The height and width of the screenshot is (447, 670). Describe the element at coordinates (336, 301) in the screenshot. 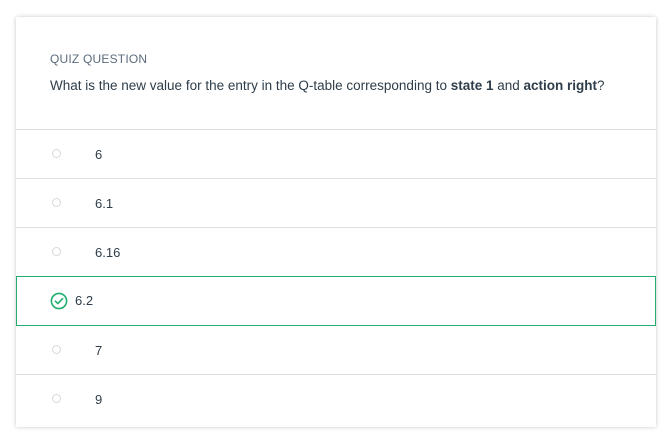

I see `answer-option-6-2: 6.2` at that location.